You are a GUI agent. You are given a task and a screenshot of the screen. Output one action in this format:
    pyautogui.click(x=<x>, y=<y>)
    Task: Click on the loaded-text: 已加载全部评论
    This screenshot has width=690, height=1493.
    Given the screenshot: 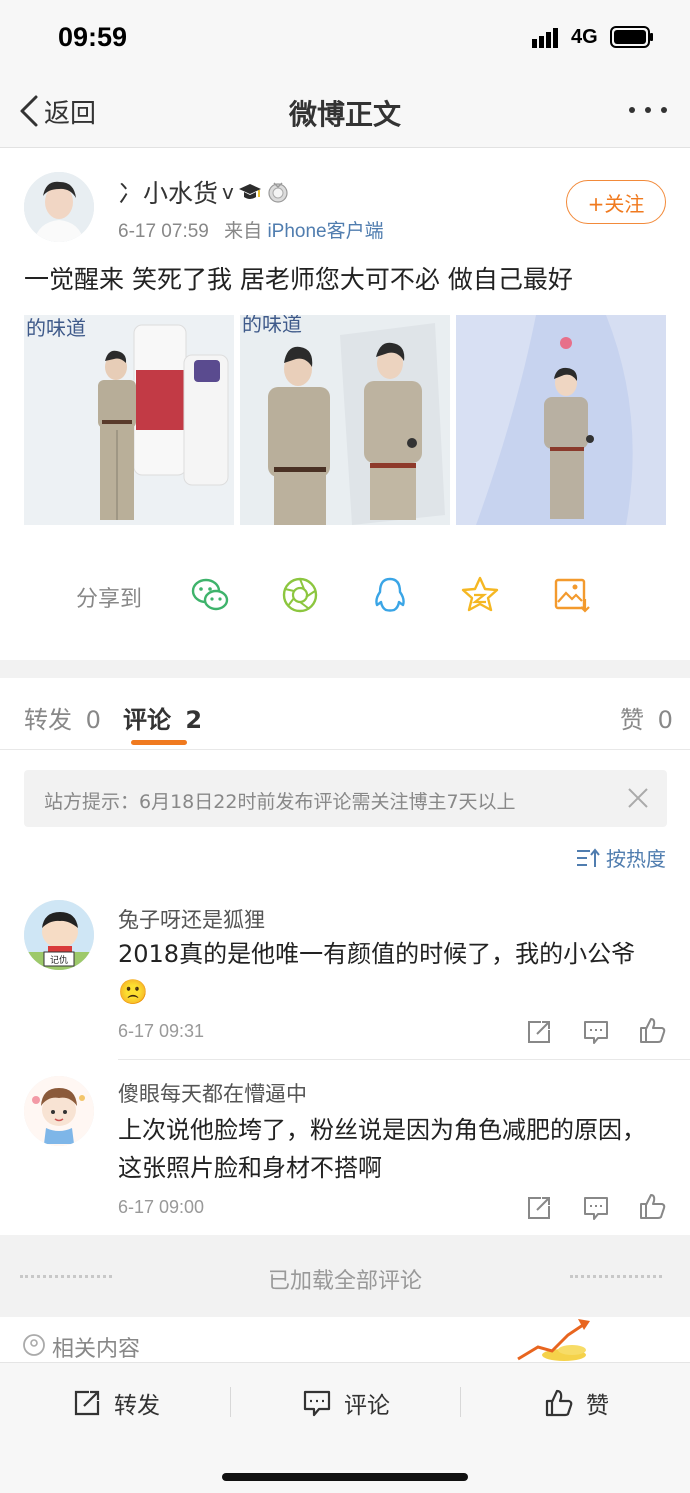 What is the action you would take?
    pyautogui.click(x=344, y=1281)
    